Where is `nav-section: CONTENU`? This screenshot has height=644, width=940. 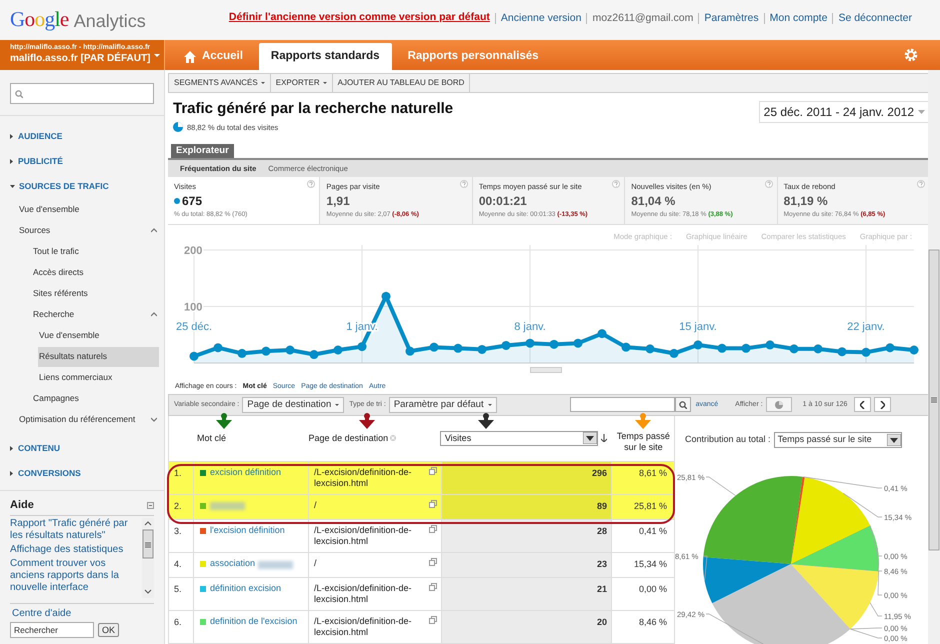
nav-section: CONTENU is located at coordinates (39, 448).